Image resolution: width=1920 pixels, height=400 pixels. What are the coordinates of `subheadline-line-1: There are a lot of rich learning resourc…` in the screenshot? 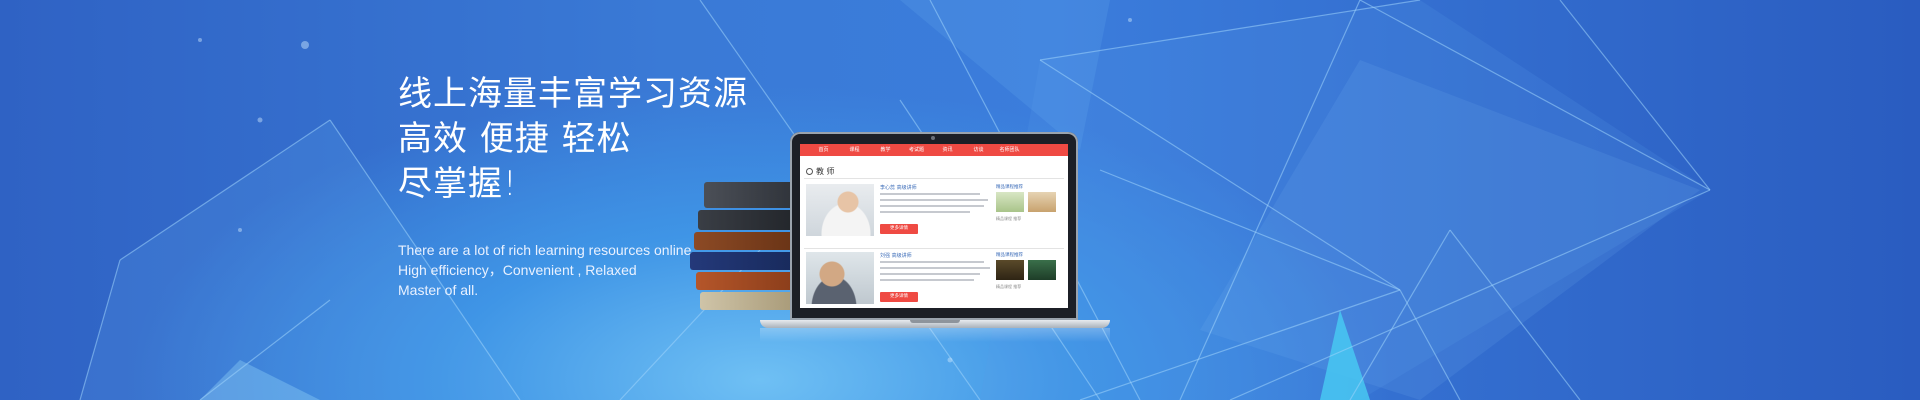 It's located at (545, 250).